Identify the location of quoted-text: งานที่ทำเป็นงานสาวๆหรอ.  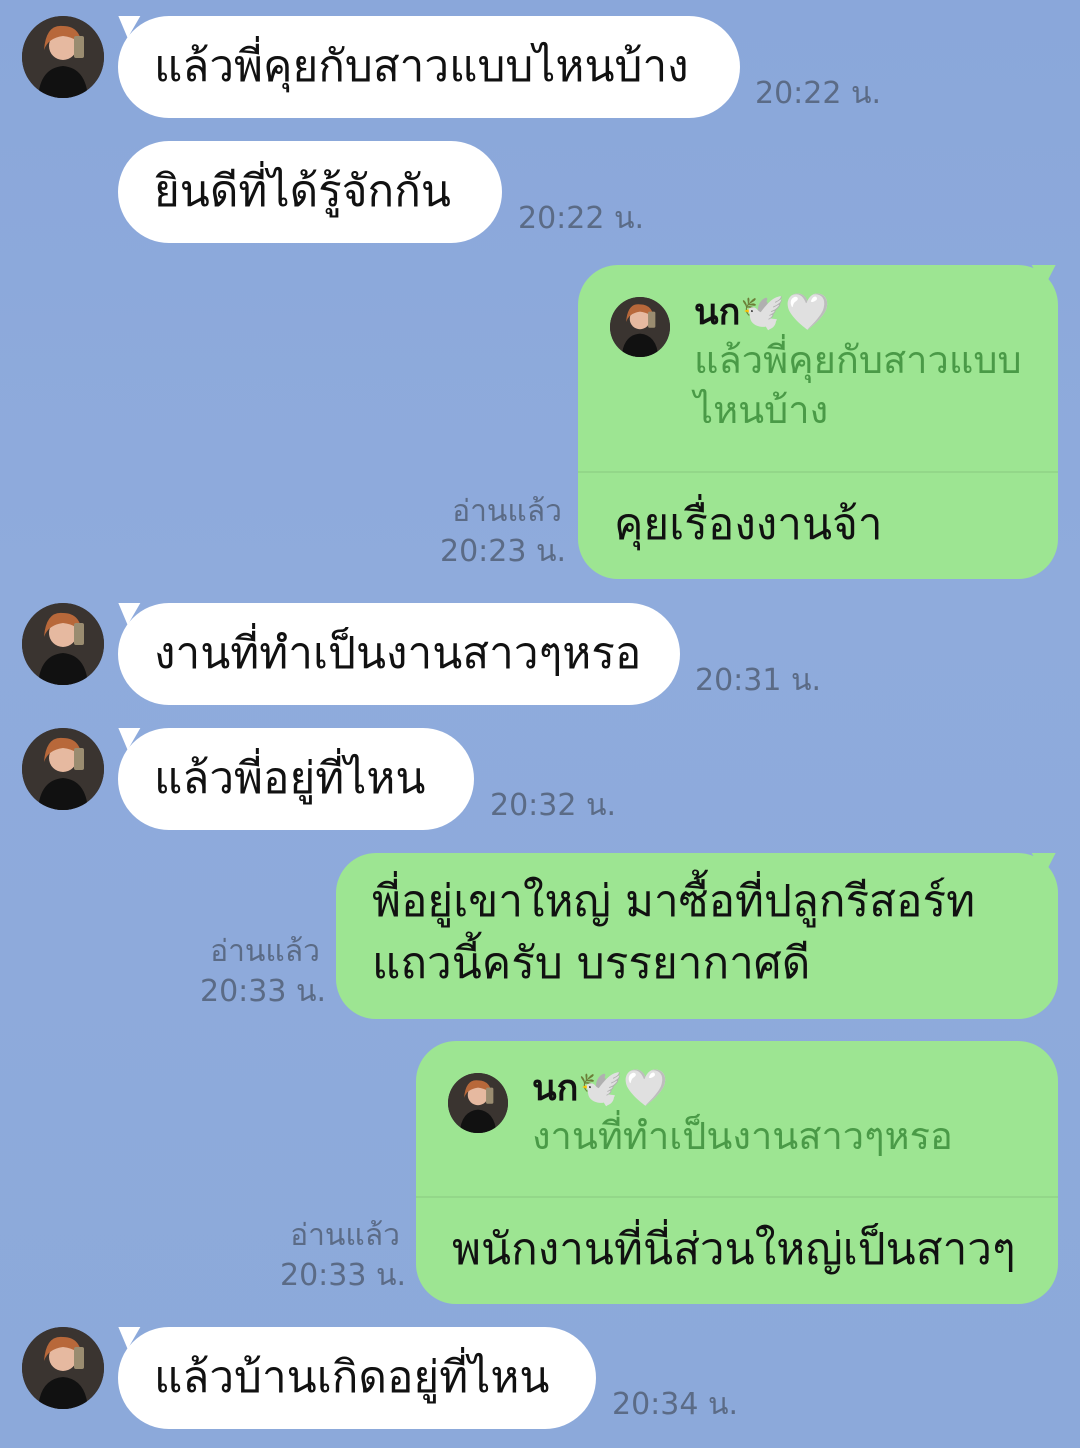
(742, 1136).